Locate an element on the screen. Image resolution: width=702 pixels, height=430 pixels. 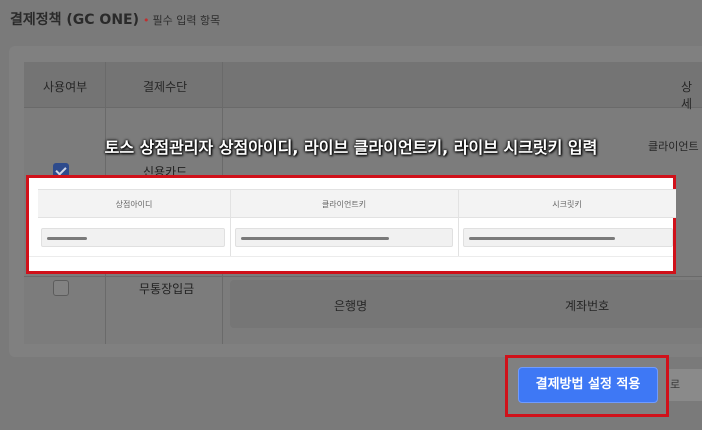
store-id-label: 상점아이디 is located at coordinates (134, 204).